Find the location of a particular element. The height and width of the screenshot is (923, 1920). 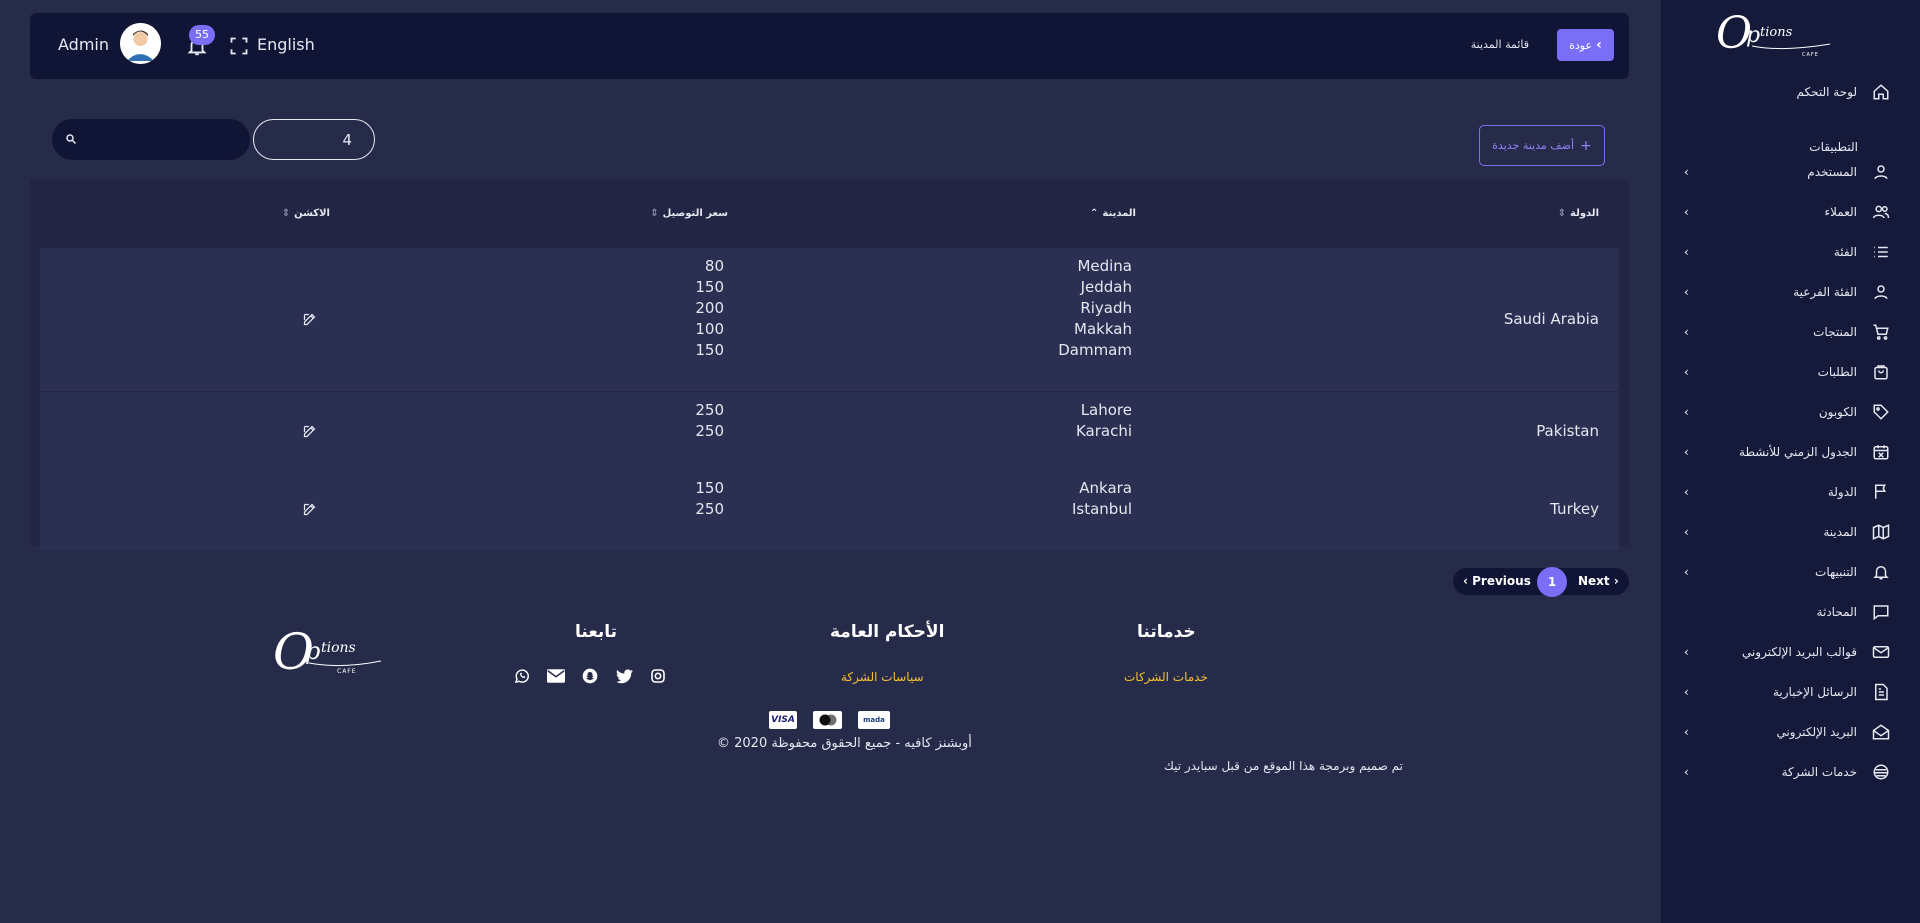

document-icon is located at coordinates (1881, 692).